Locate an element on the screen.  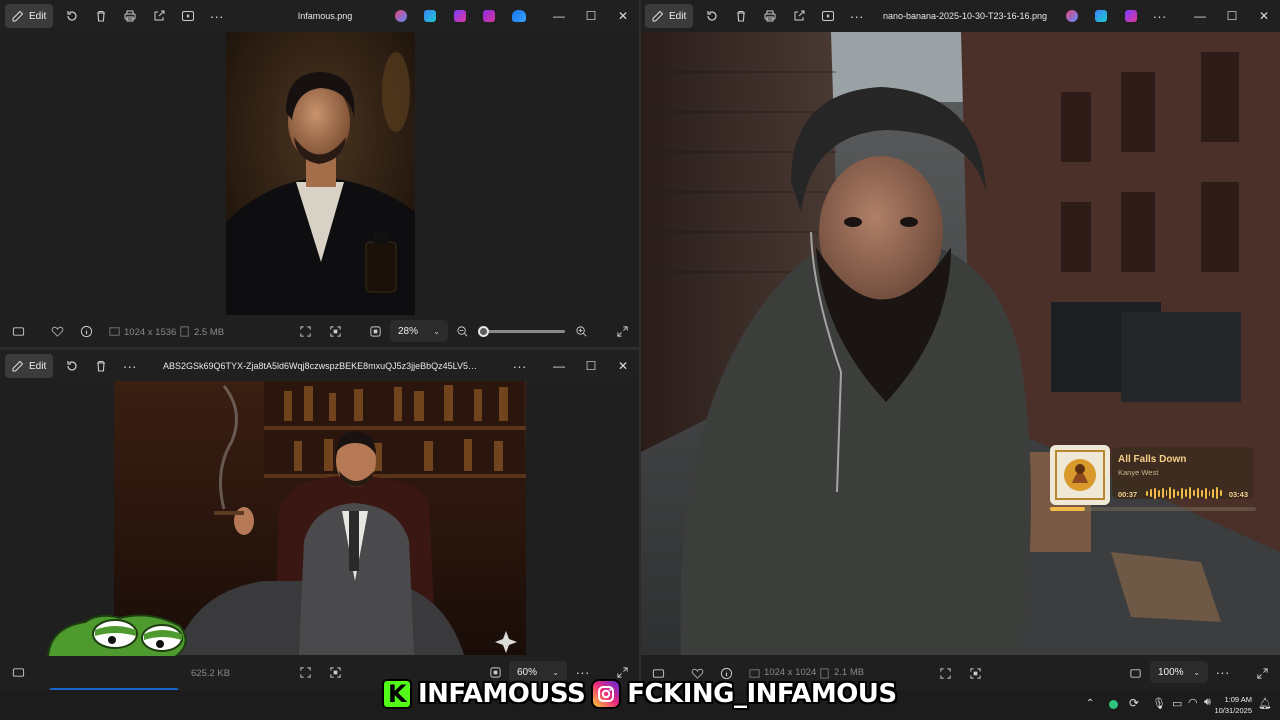
zoom-level-dropdown: 100% ⌄ is located at coordinates (1179, 672).